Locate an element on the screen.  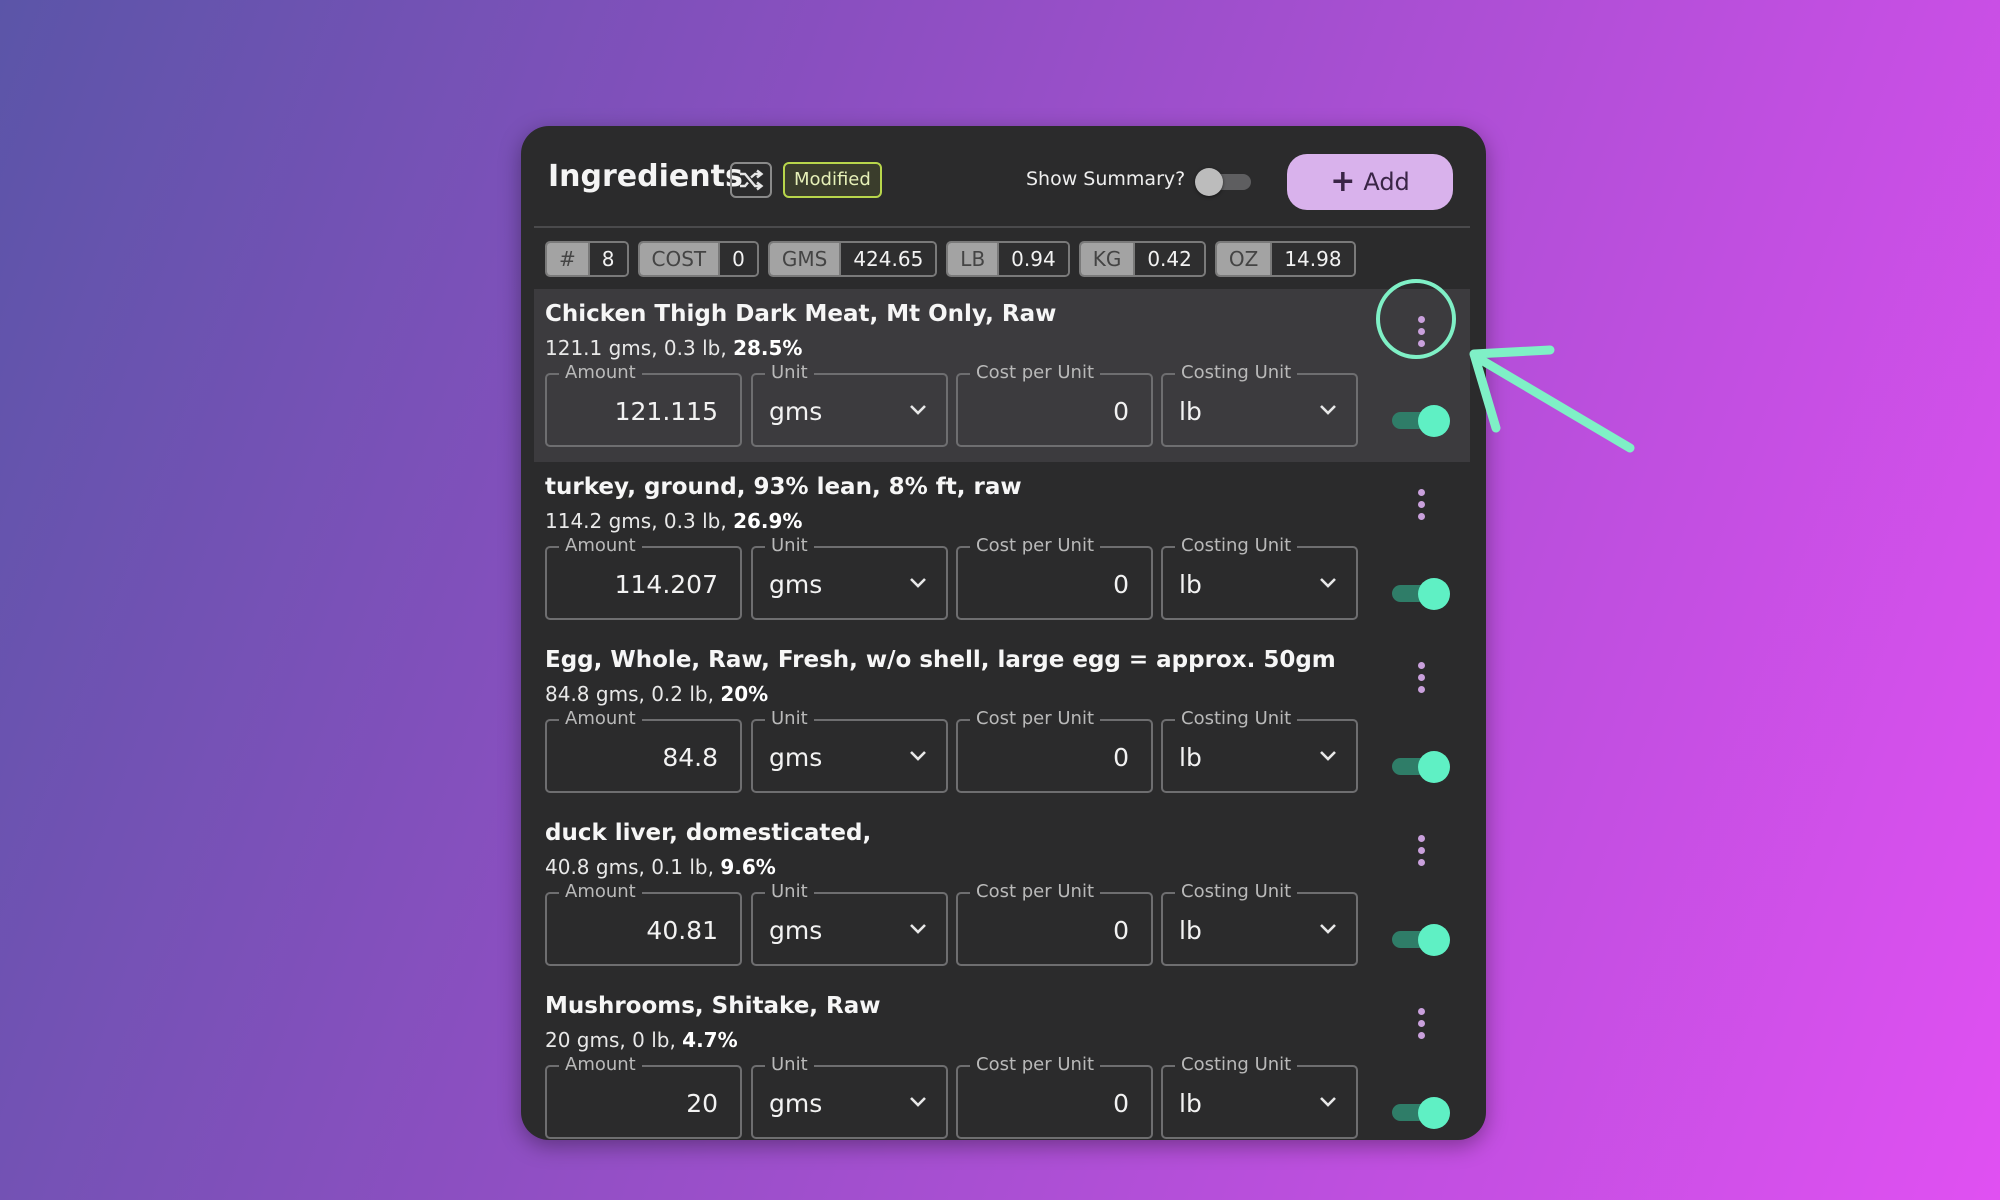
shuffle-button is located at coordinates (751, 180).